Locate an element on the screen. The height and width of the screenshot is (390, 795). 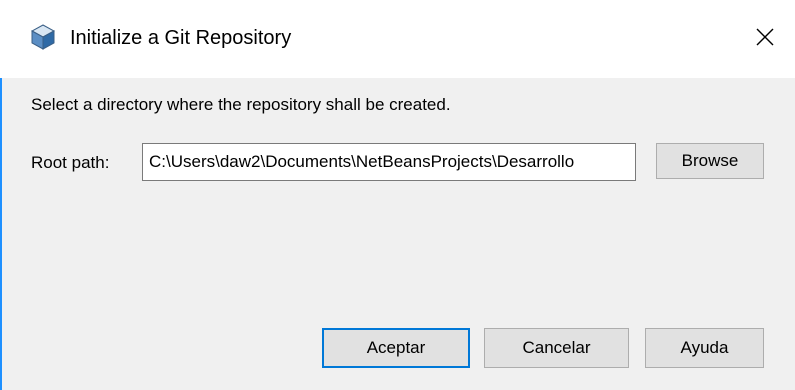
close-button is located at coordinates (765, 39).